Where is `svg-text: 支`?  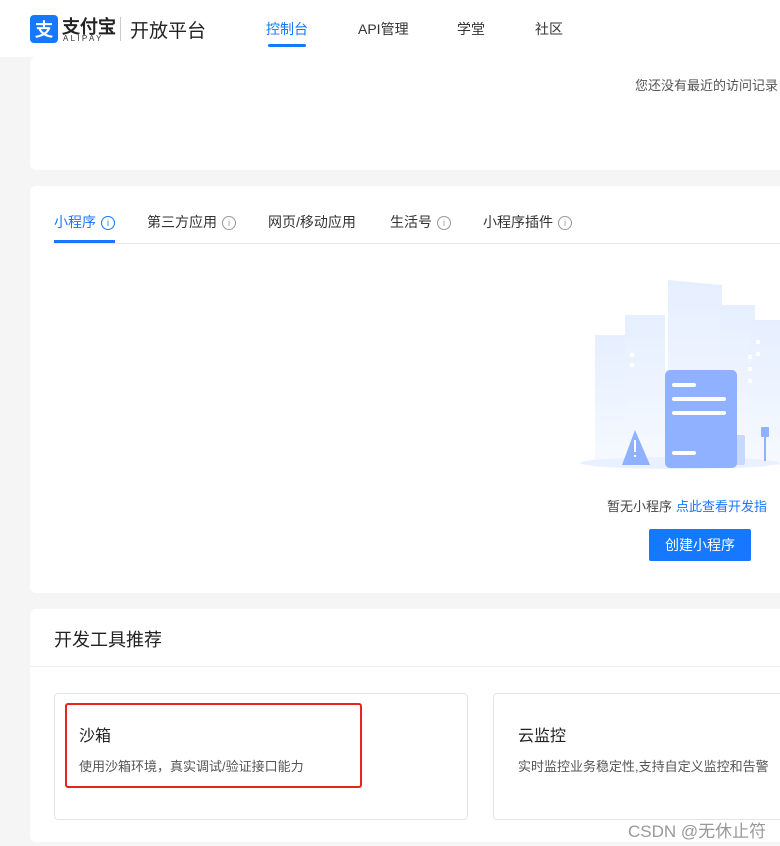
svg-text: 支 is located at coordinates (44, 30).